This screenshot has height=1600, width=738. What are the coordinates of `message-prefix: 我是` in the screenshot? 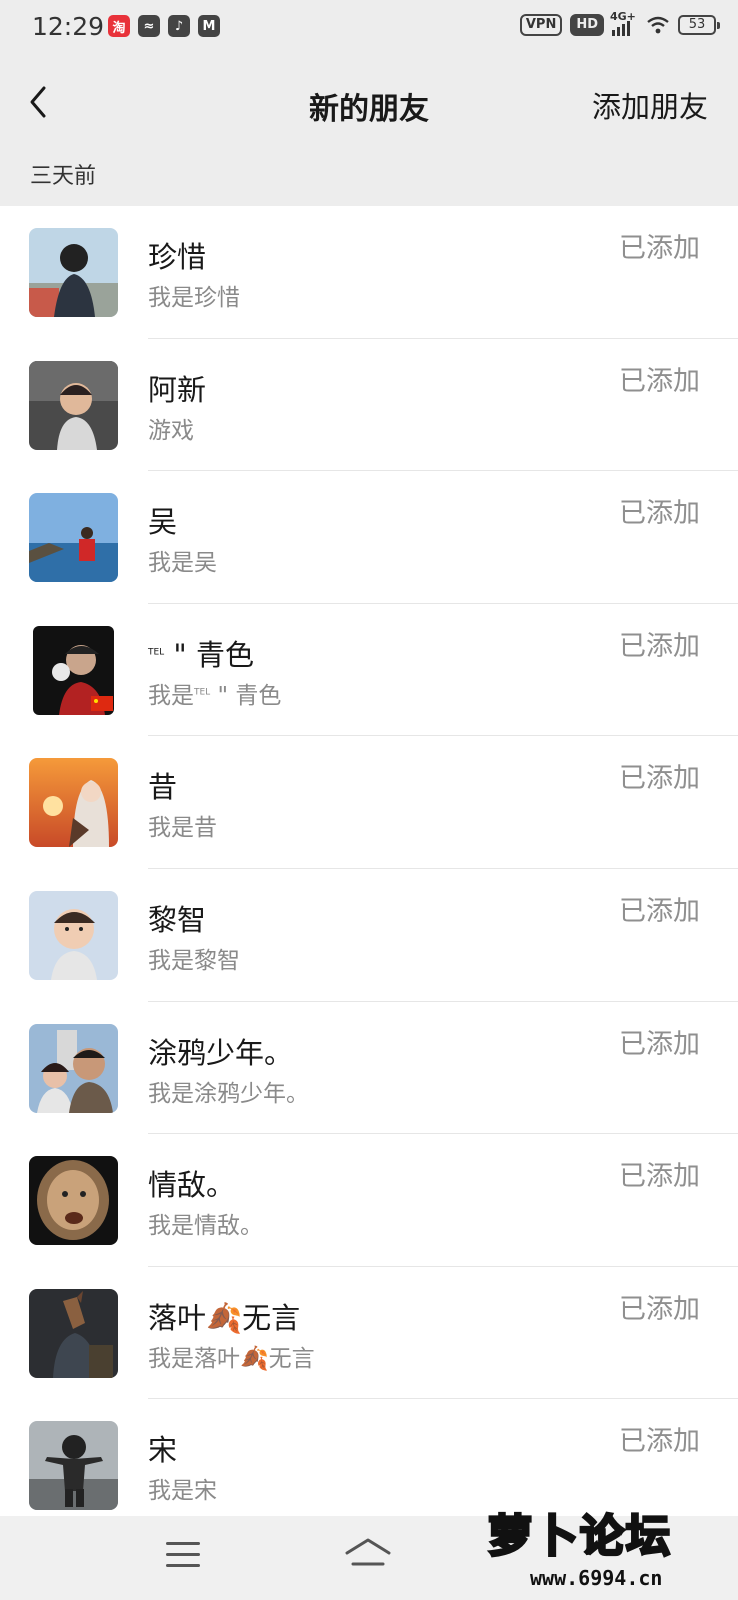 It's located at (171, 695).